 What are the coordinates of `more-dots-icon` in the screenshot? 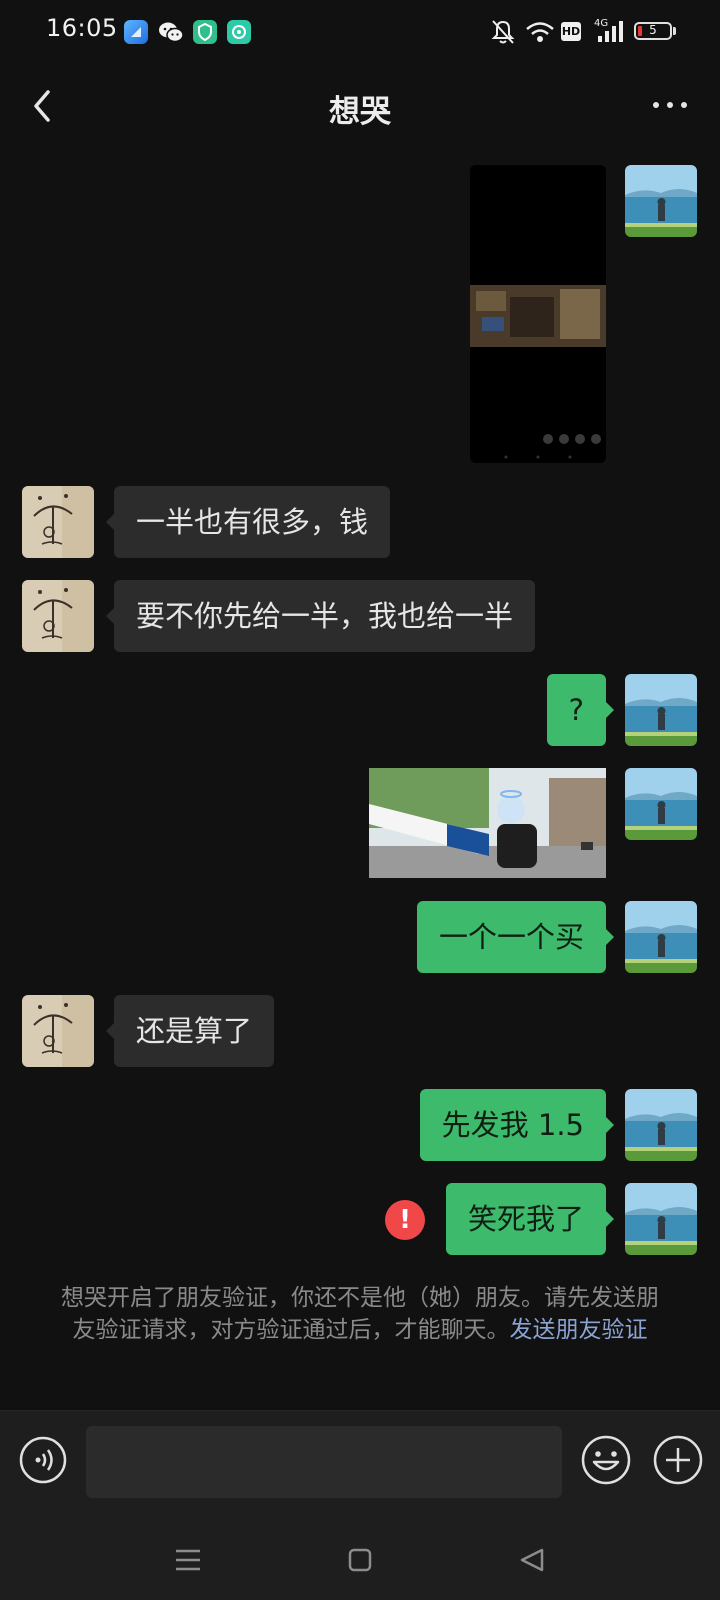 It's located at (670, 105).